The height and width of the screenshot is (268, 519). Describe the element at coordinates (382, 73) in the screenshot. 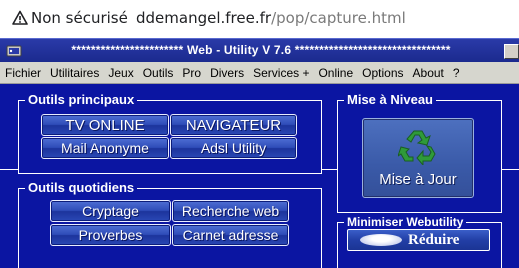

I see `menu-options: Options` at that location.